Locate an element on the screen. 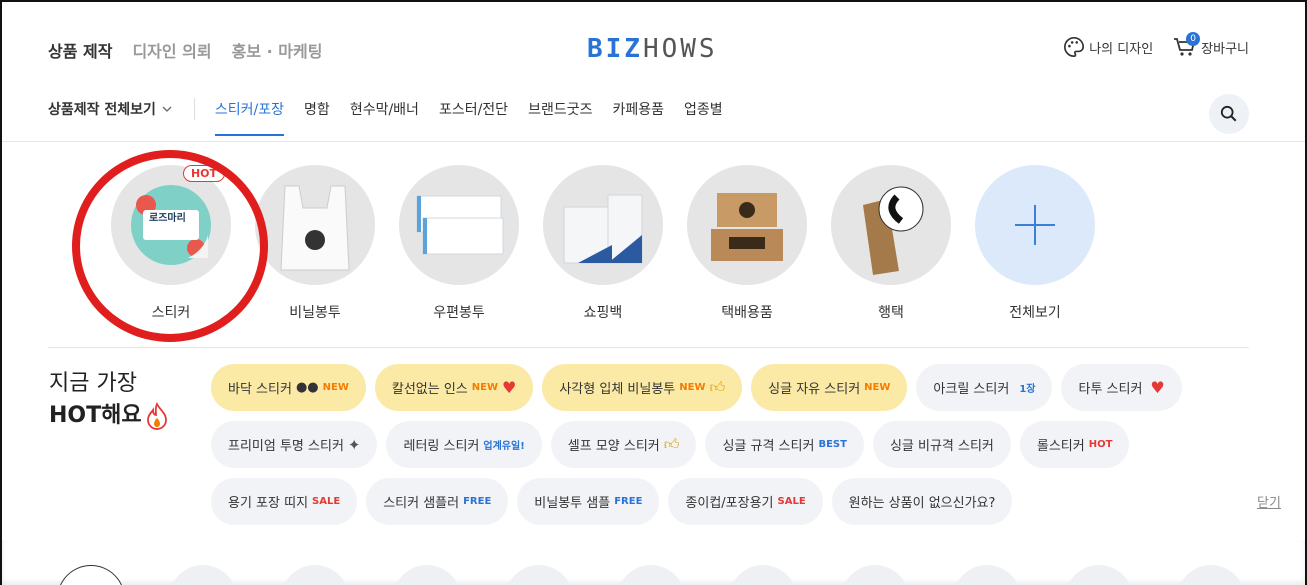 This screenshot has width=1307, height=585. tab-cafe-supplies: 카페용품 is located at coordinates (638, 109).